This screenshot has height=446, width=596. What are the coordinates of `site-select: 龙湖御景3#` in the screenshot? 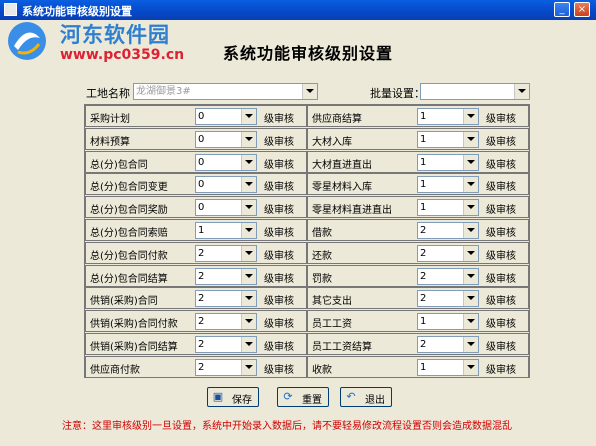 It's located at (225, 91).